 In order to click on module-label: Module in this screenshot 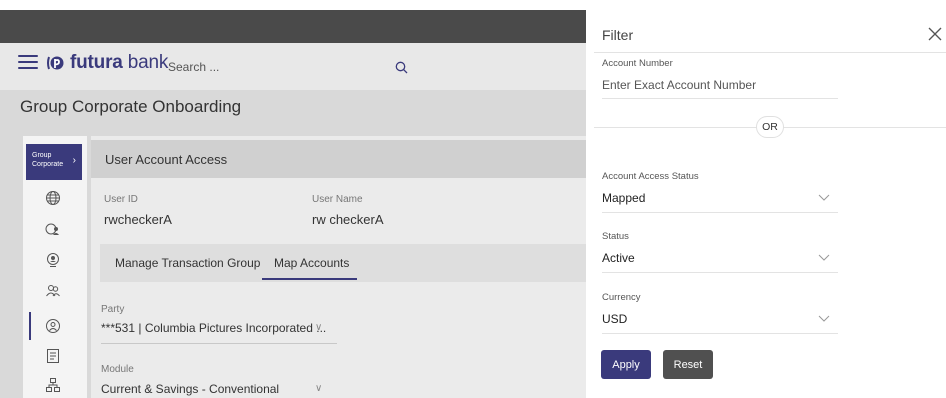, I will do `click(117, 369)`.